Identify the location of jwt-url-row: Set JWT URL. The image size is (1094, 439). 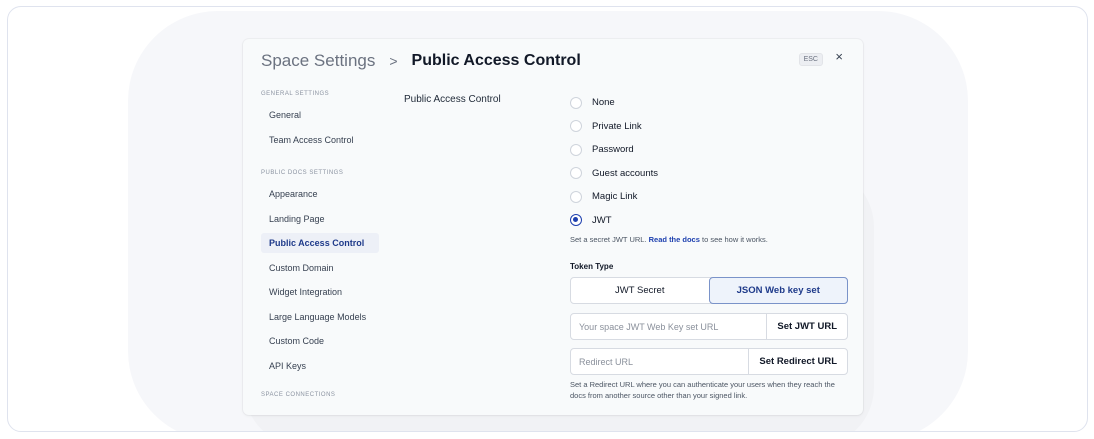
(709, 326).